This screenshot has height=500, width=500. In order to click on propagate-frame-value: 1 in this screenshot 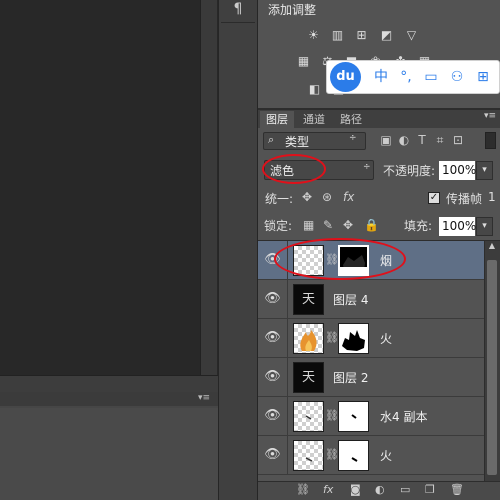, I will do `click(492, 197)`.